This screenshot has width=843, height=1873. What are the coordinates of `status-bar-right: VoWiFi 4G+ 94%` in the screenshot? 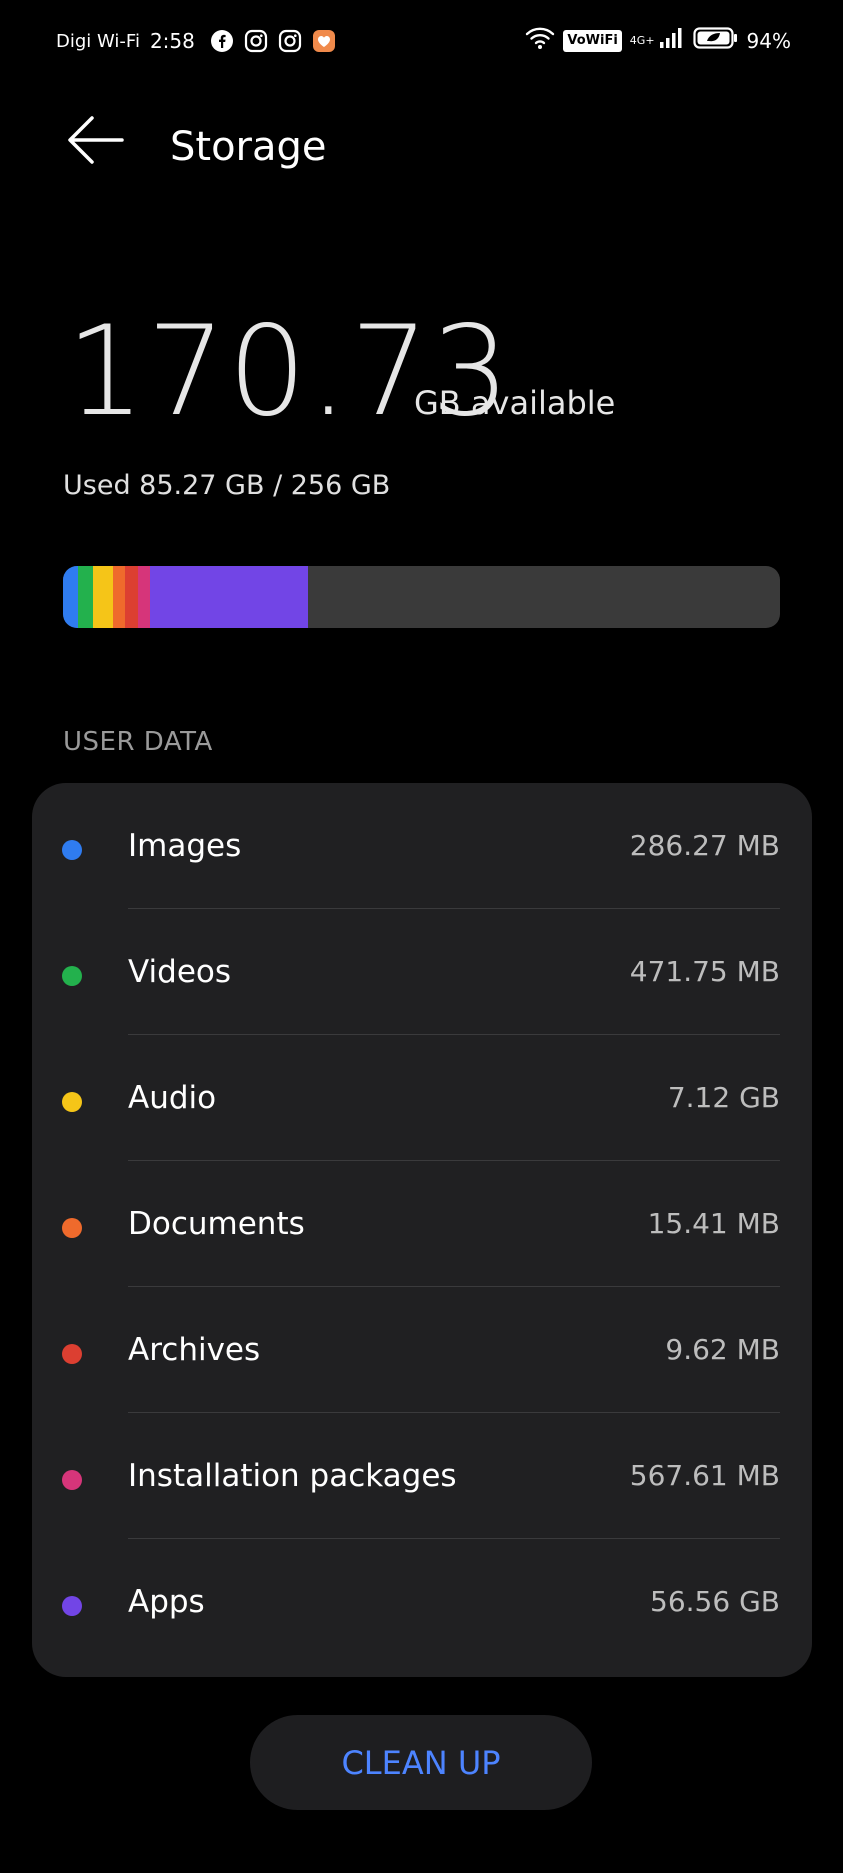 It's located at (658, 40).